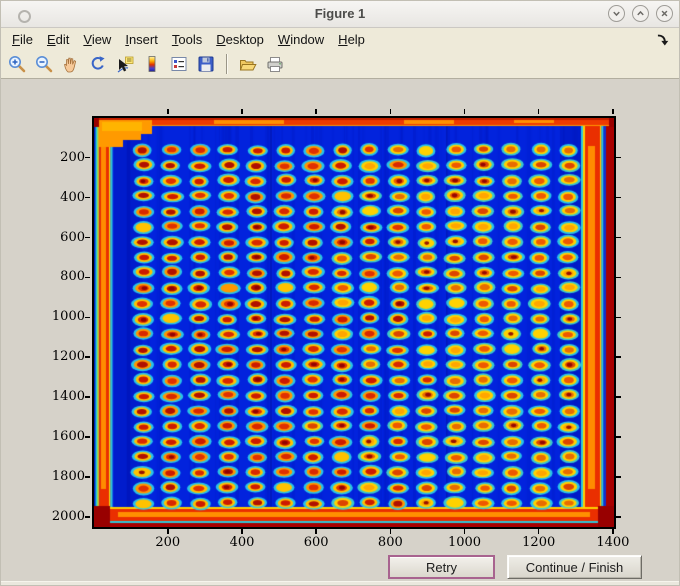  I want to click on printer-icon, so click(275, 64).